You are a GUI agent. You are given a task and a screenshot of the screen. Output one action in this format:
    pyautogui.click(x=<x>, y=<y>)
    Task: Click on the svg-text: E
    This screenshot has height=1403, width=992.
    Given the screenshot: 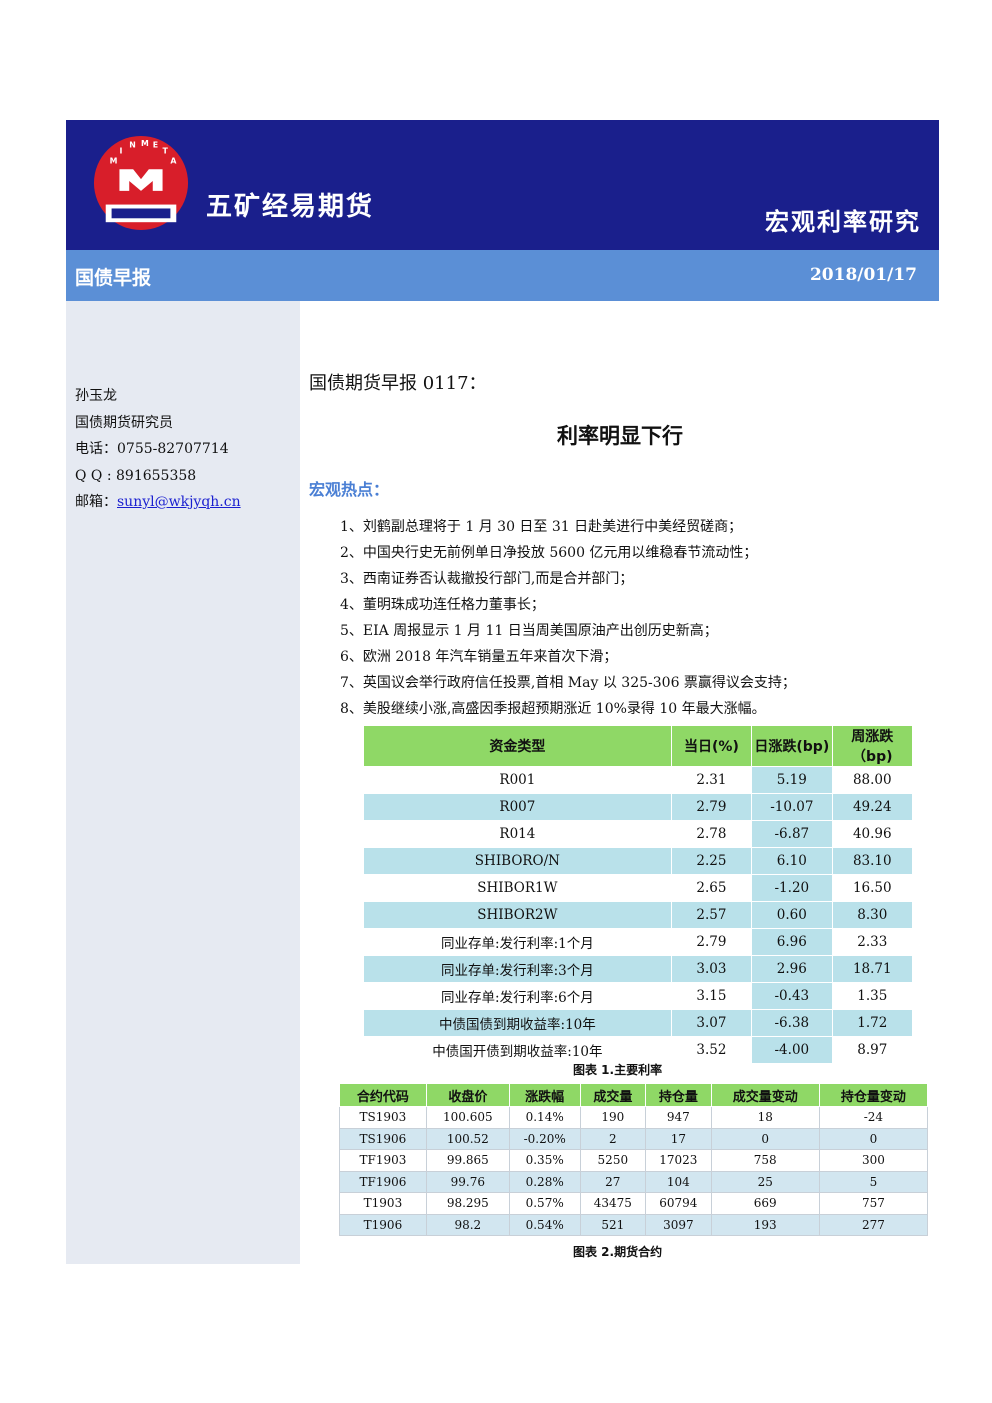 What is the action you would take?
    pyautogui.click(x=155, y=145)
    